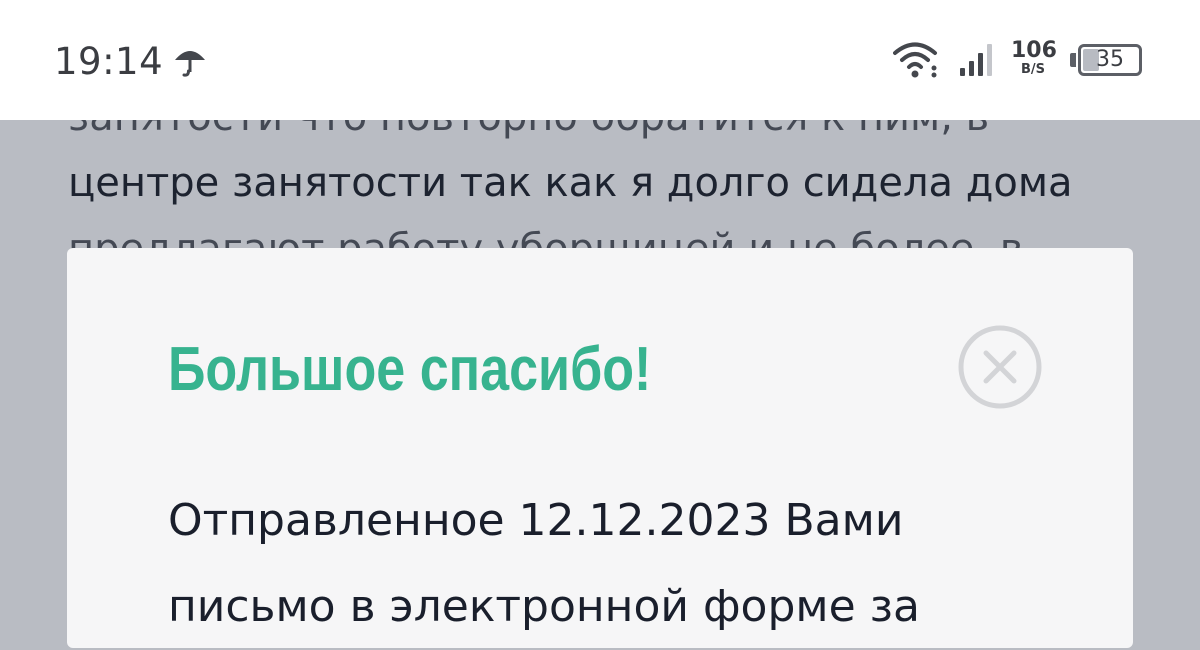  Describe the element at coordinates (1033, 69) in the screenshot. I see `network-speed-unit: B/S` at that location.